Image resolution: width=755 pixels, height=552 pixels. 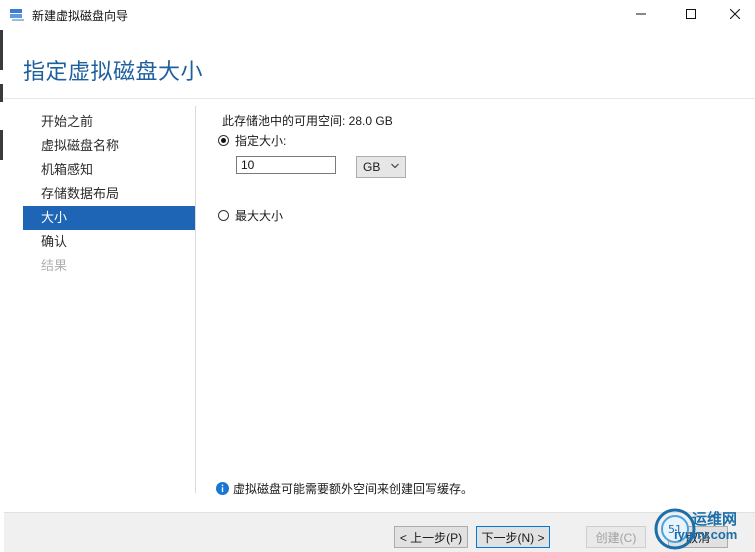 I want to click on max-size-radio, so click(x=223, y=215).